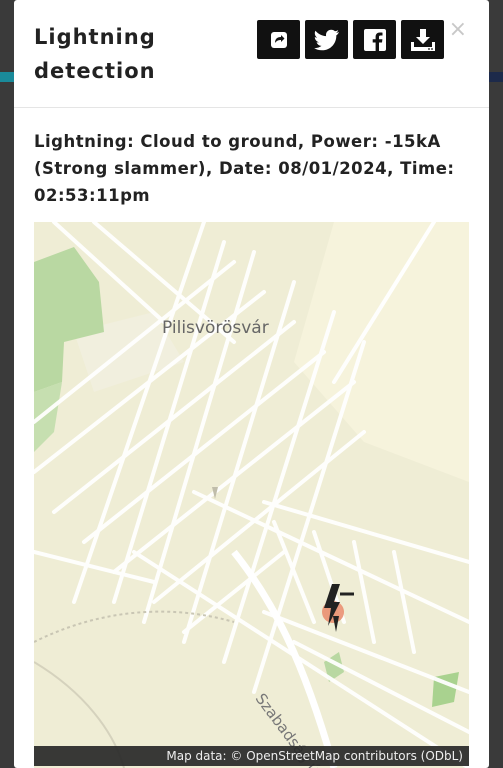 The width and height of the screenshot is (503, 768). I want to click on download-icon, so click(422, 39).